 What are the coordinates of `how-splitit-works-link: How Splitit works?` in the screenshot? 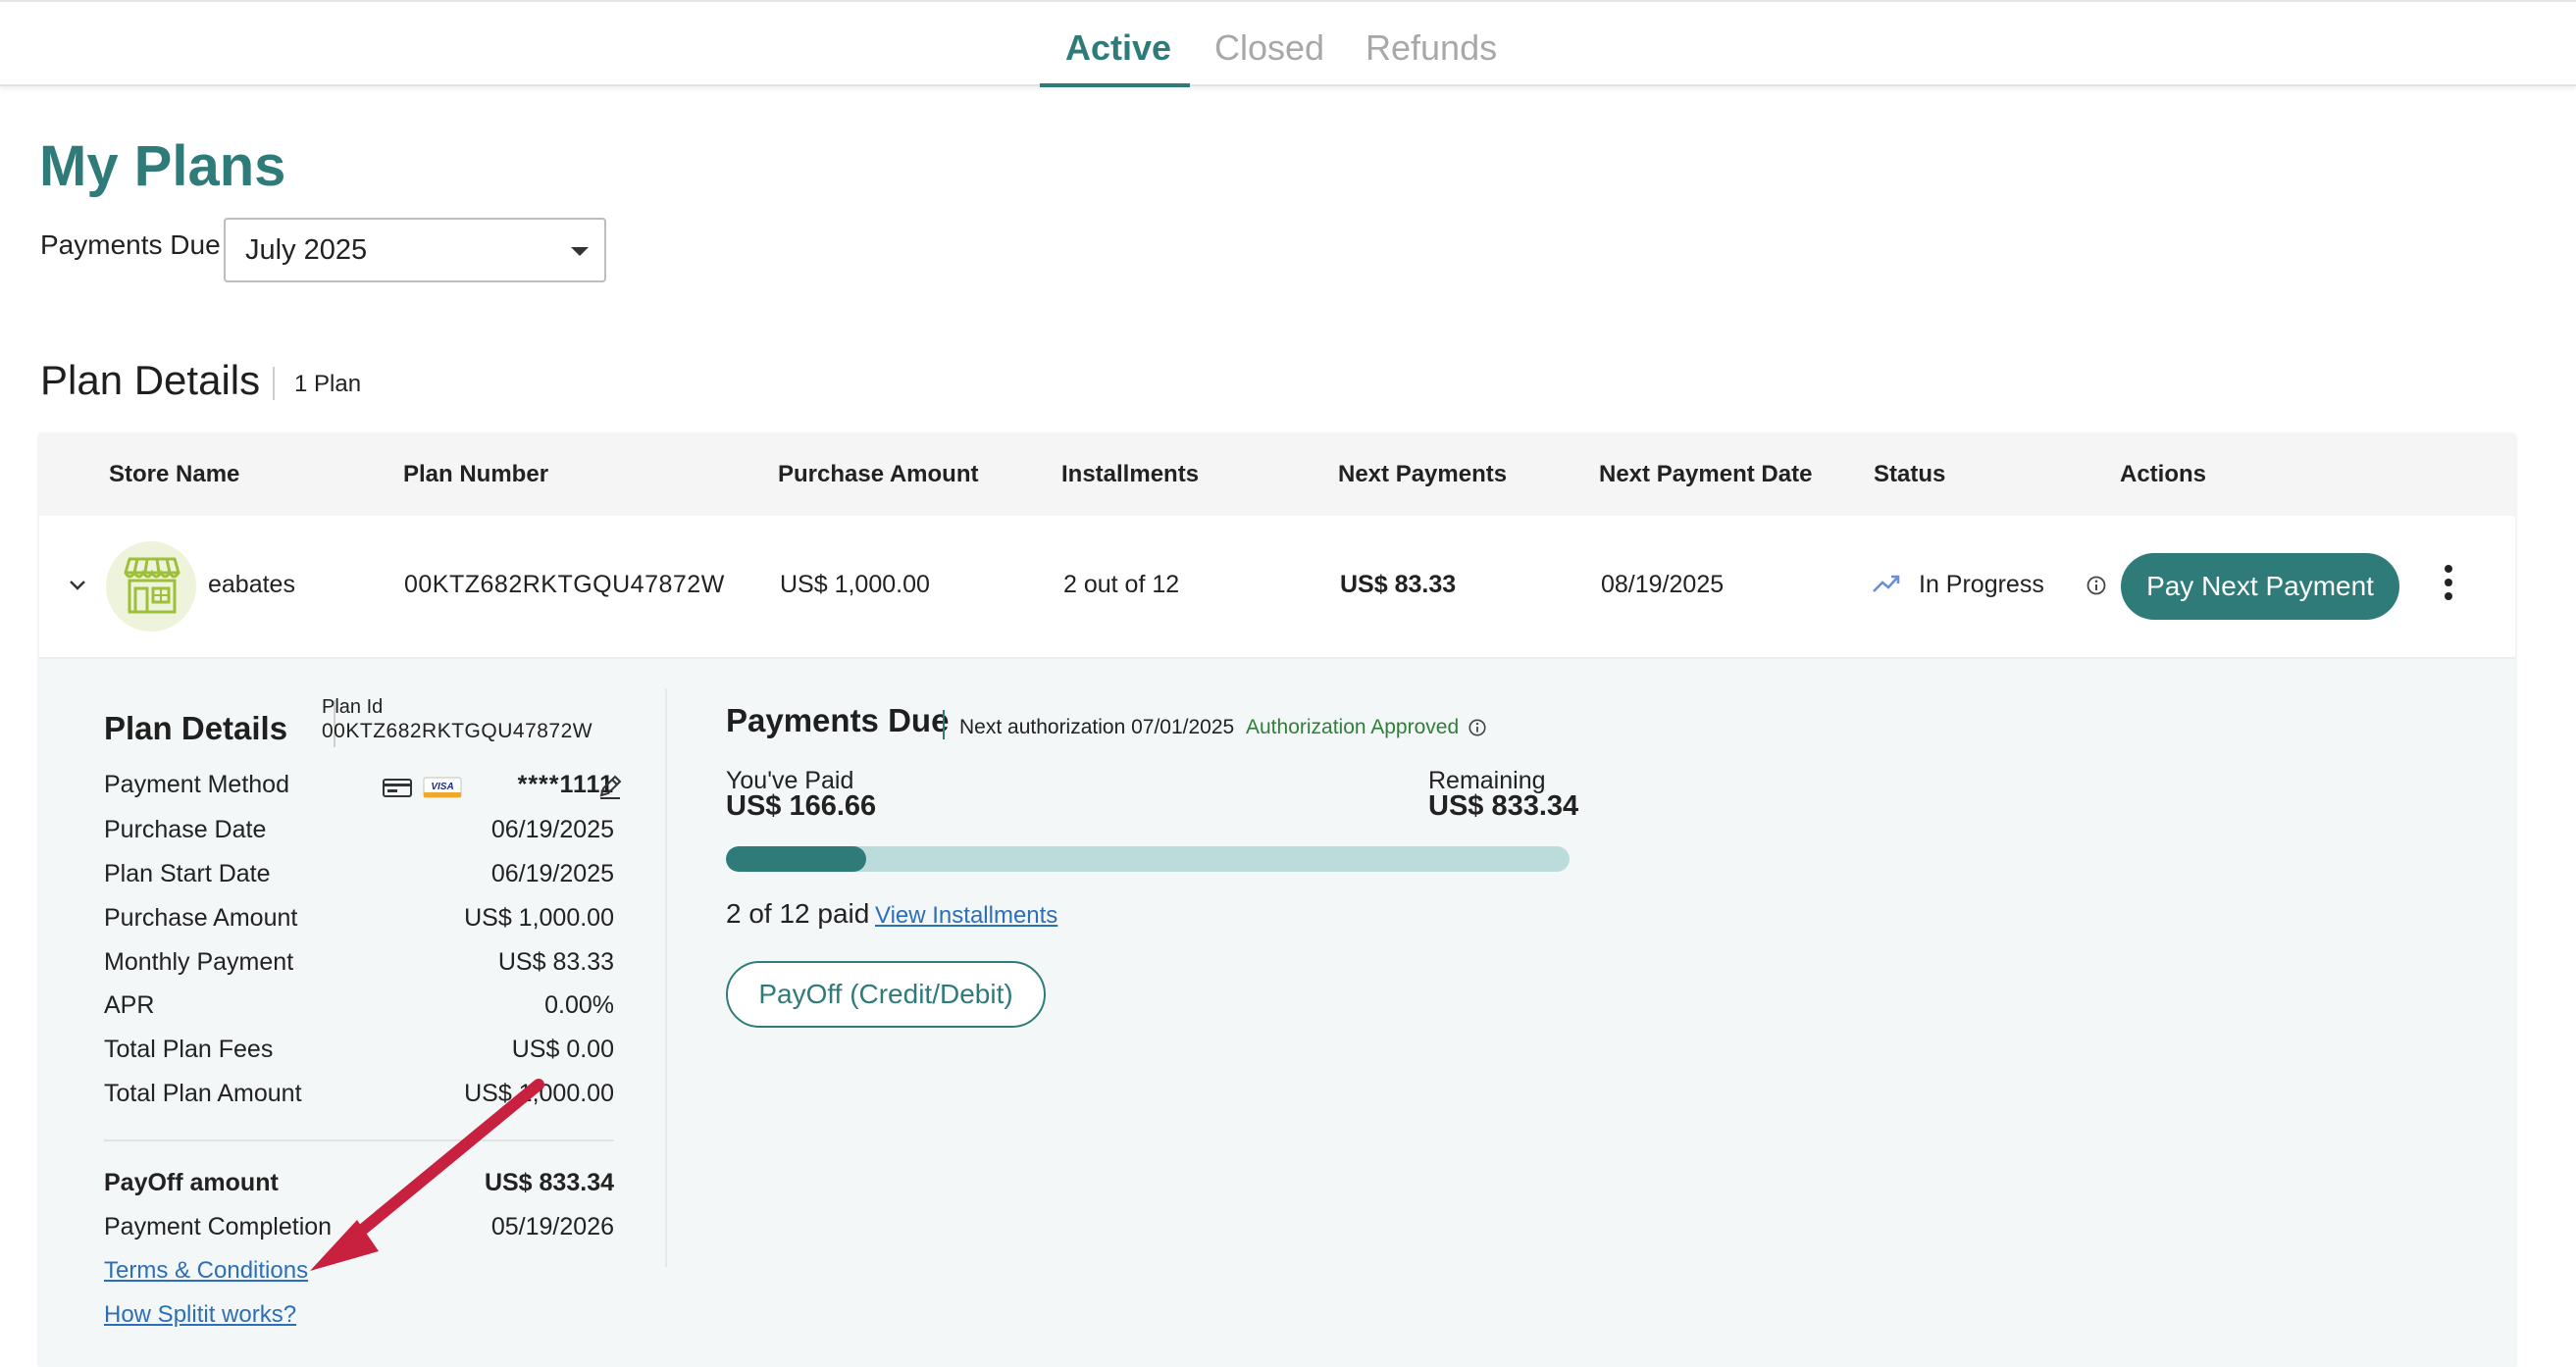 It's located at (200, 1315).